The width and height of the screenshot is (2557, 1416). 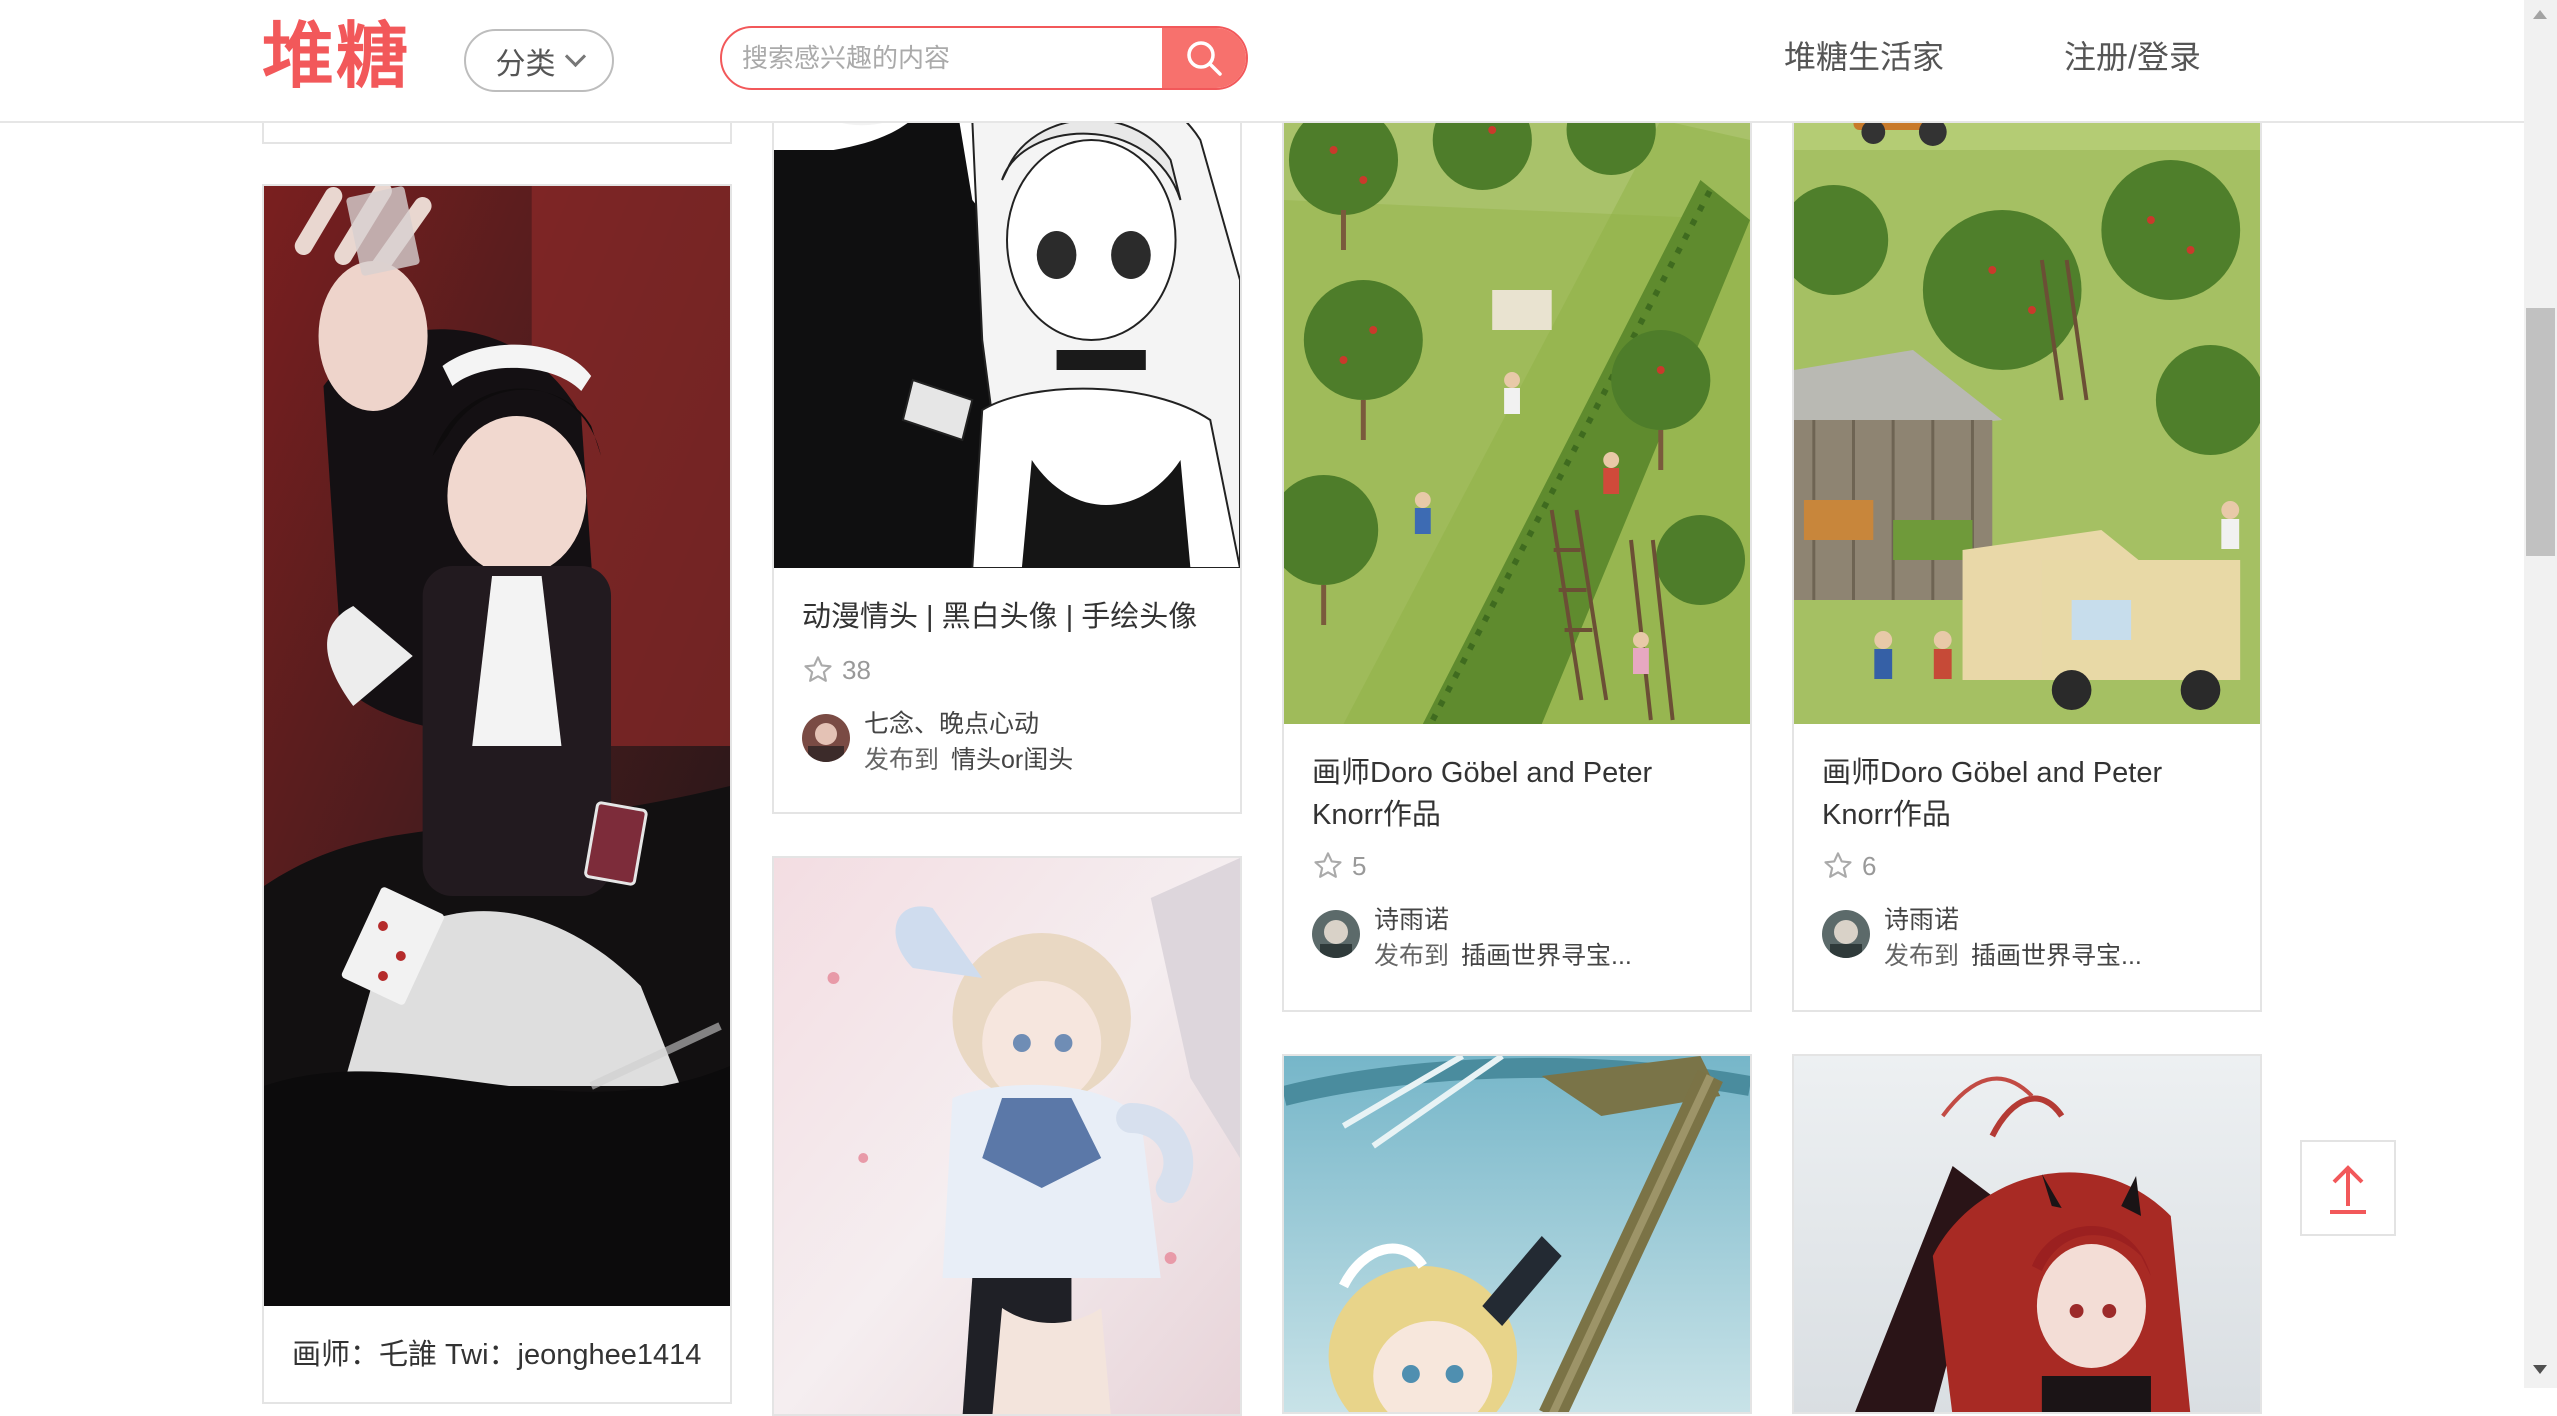 I want to click on card-image-guitar, so click(x=1517, y=1234).